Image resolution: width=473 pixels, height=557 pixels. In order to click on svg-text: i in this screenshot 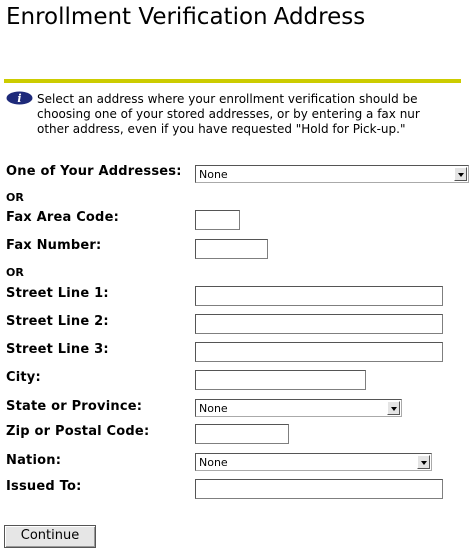, I will do `click(19, 98)`.